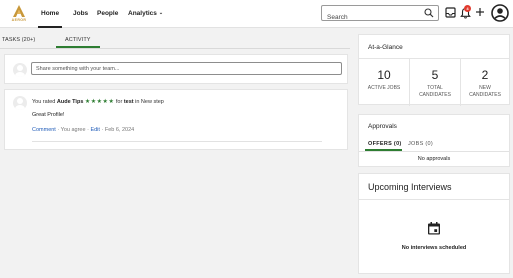 This screenshot has height=278, width=513. What do you see at coordinates (18, 40) in the screenshot?
I see `tab-tasks: TASKS (20+)` at bounding box center [18, 40].